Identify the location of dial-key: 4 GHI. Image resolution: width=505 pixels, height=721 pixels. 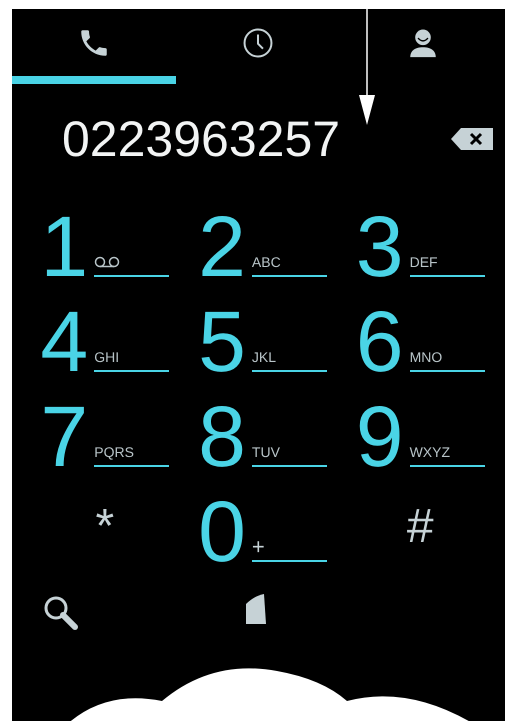
(105, 337).